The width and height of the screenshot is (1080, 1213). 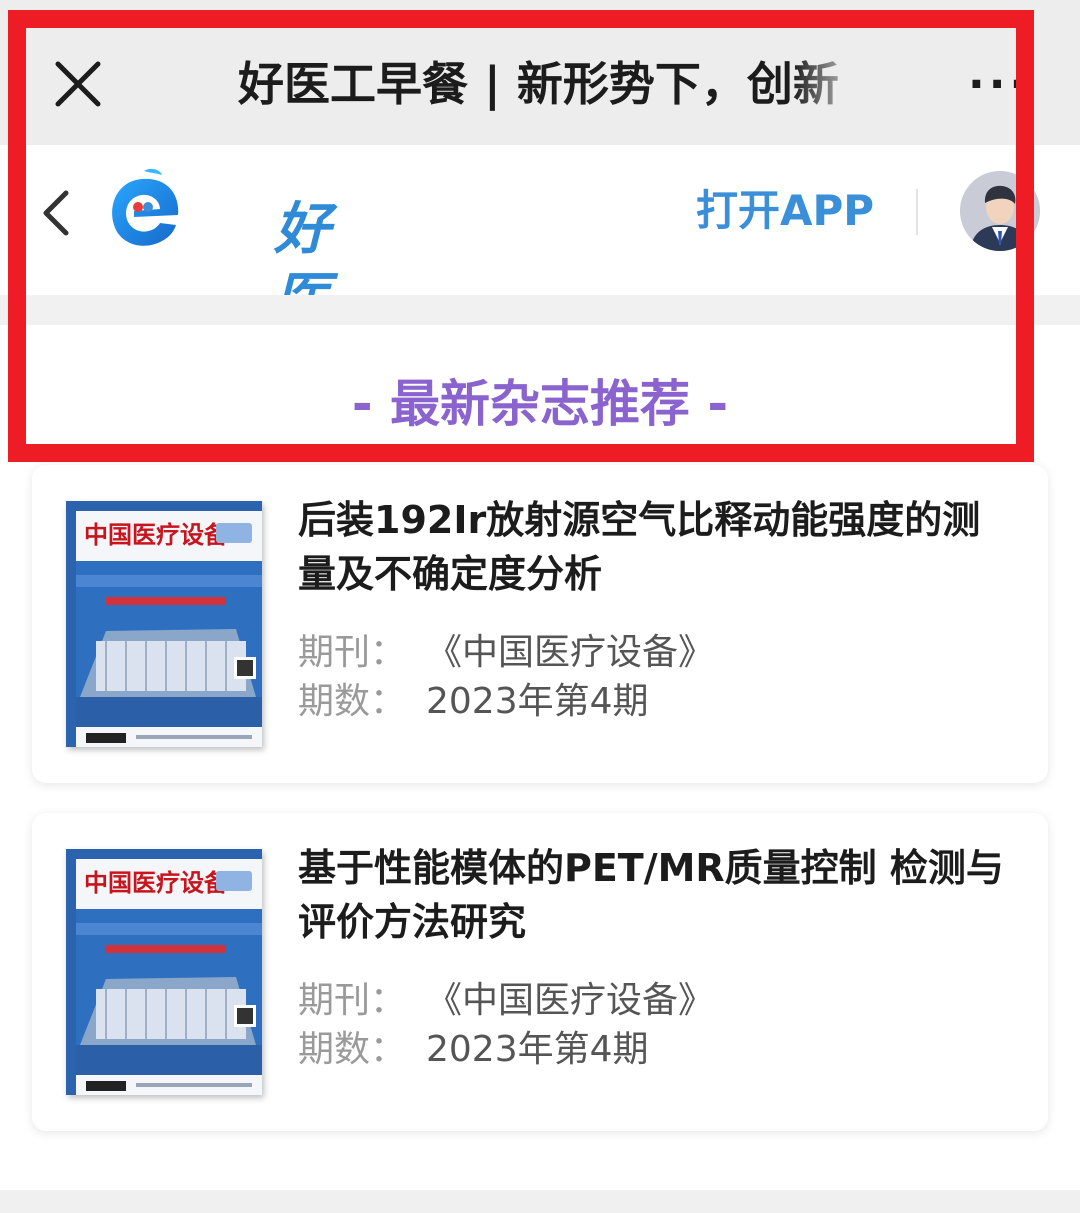 I want to click on brand-logo: 好医工, so click(x=219, y=284).